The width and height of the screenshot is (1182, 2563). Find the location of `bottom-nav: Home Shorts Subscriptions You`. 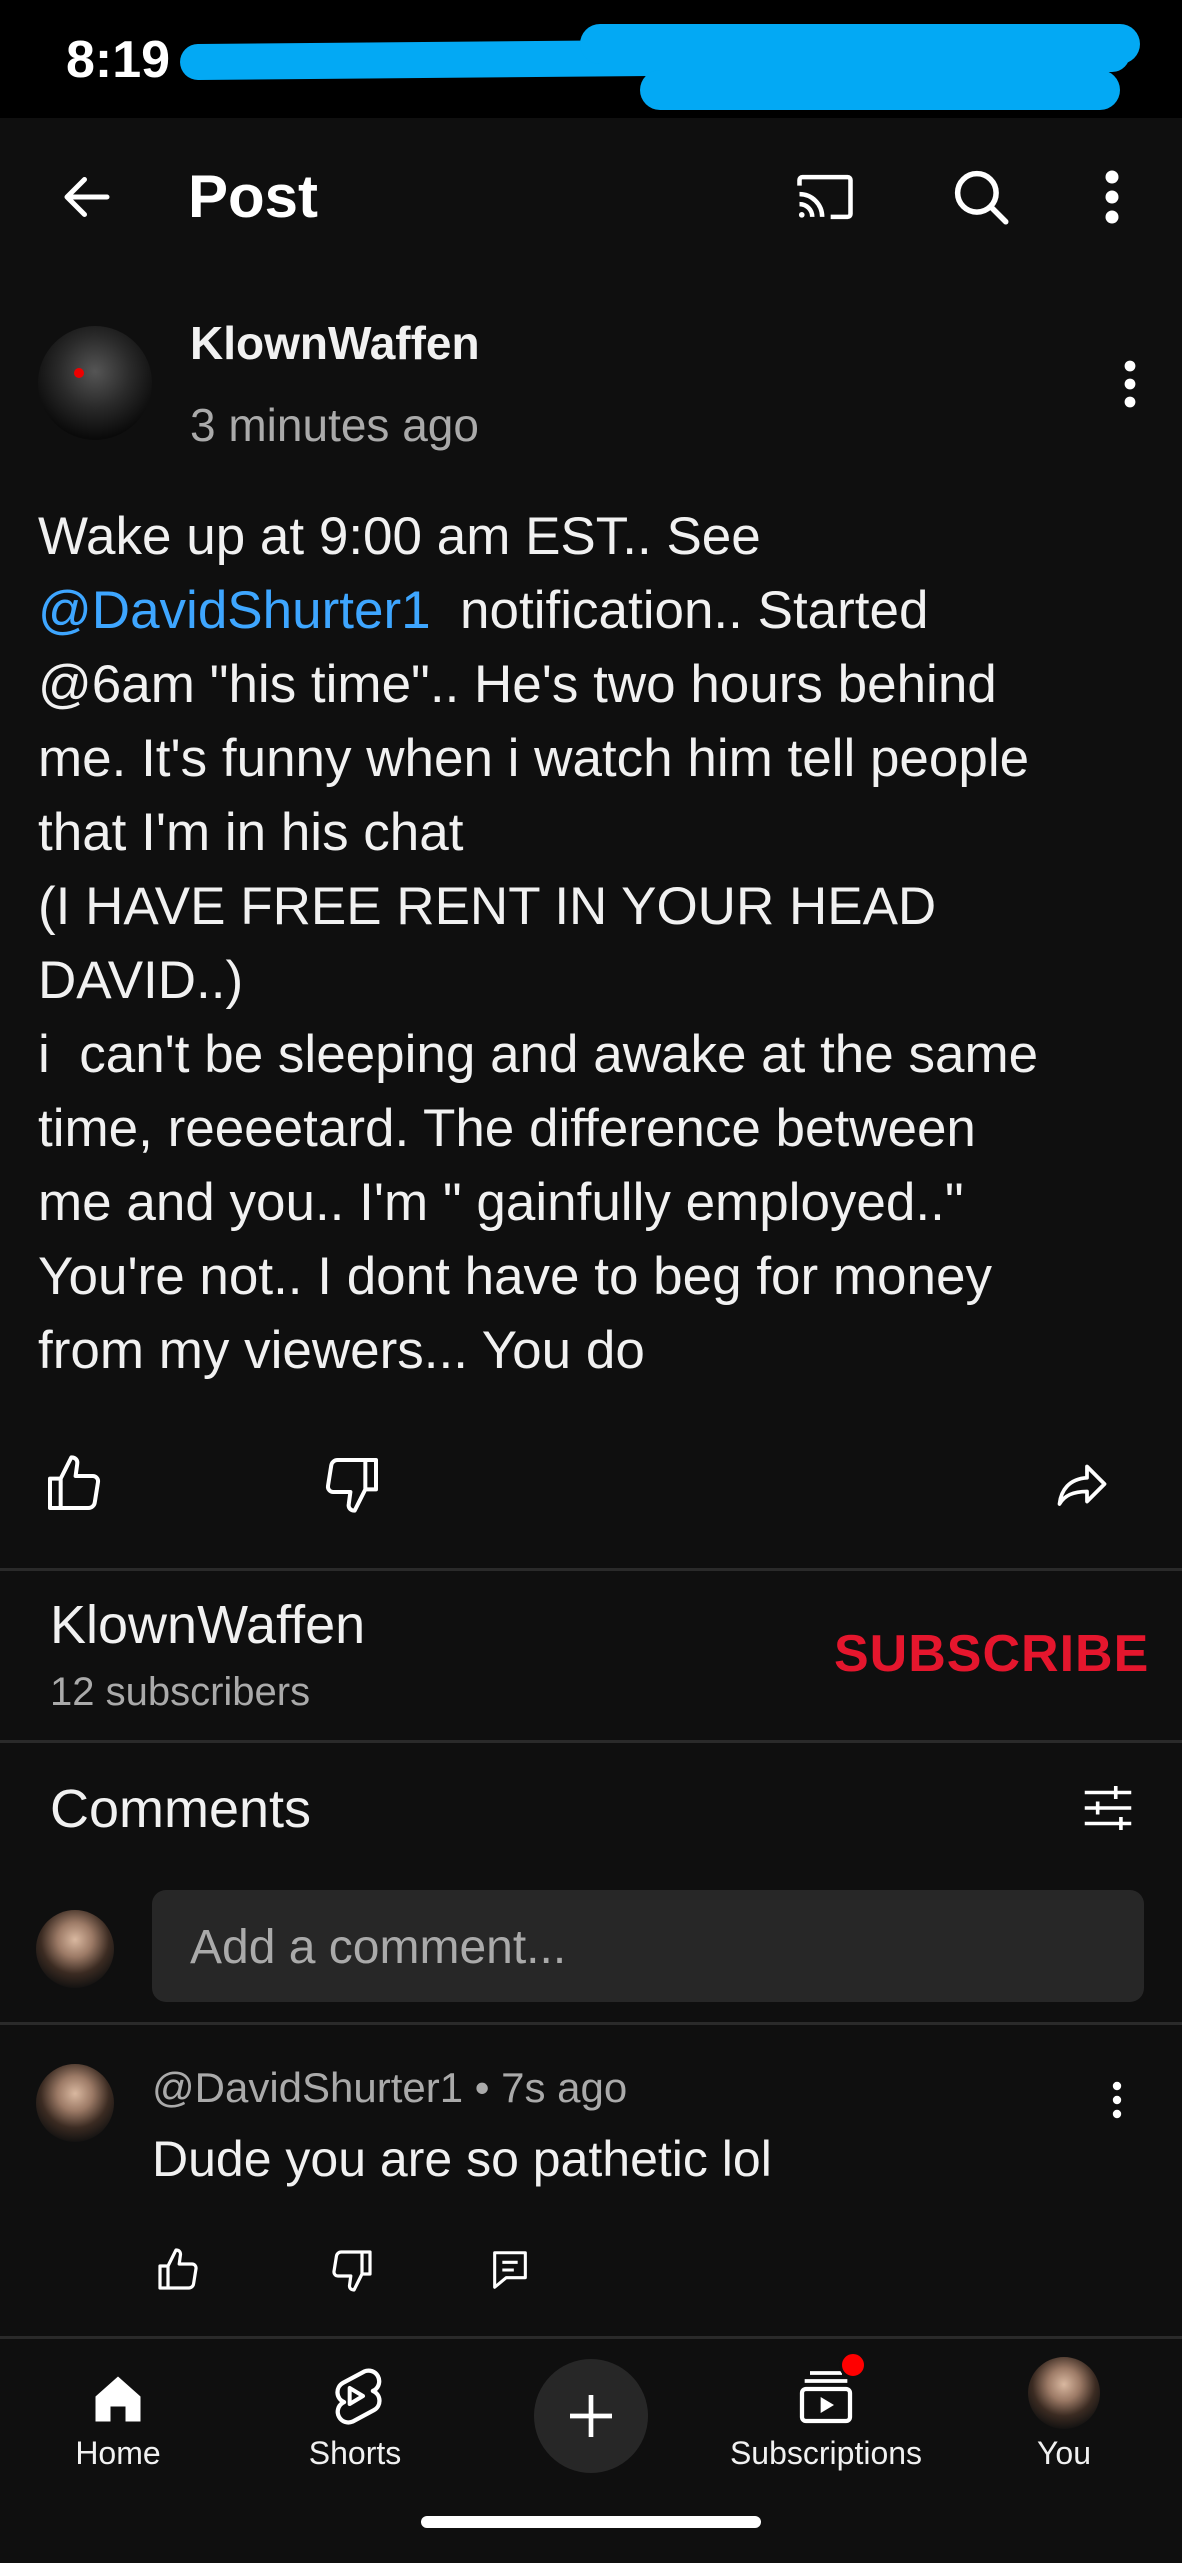

bottom-nav: Home Shorts Subscriptions You is located at coordinates (591, 2449).